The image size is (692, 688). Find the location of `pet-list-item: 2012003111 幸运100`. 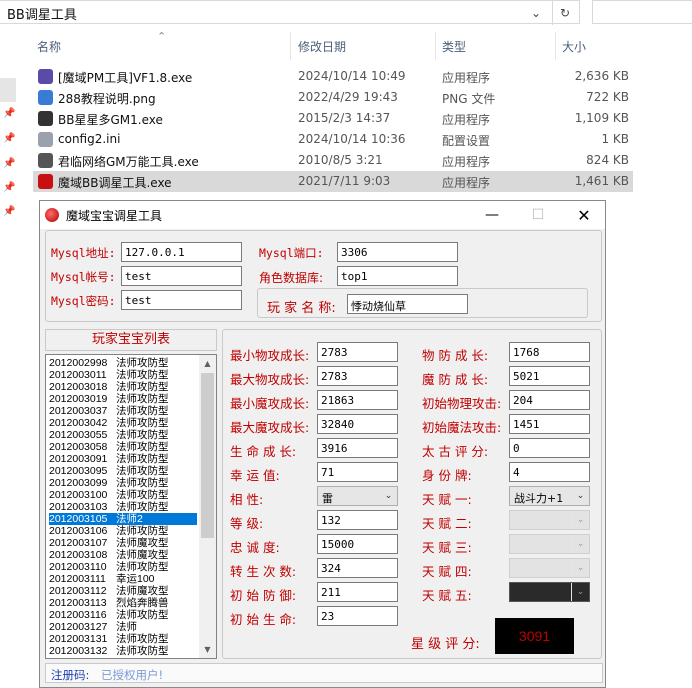

pet-list-item: 2012003111 幸运100 is located at coordinates (102, 579).